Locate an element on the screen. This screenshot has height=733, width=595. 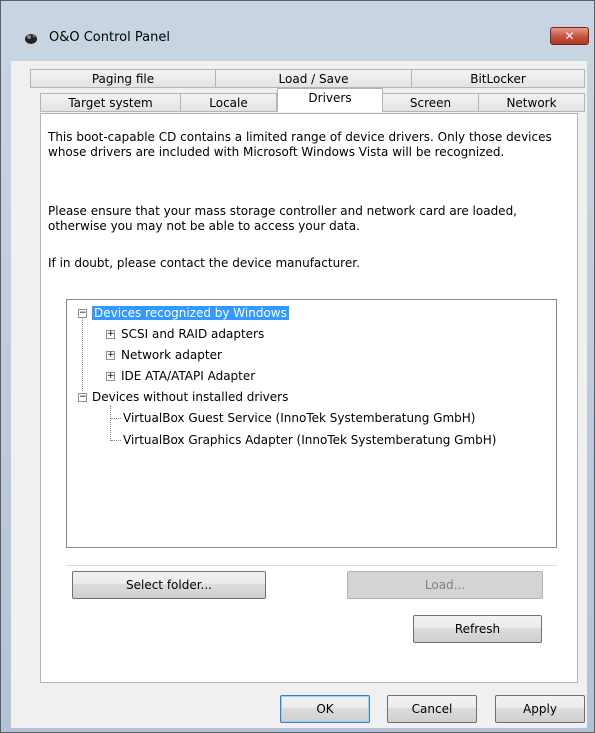
tab-load-save: Load / Save is located at coordinates (313, 78).